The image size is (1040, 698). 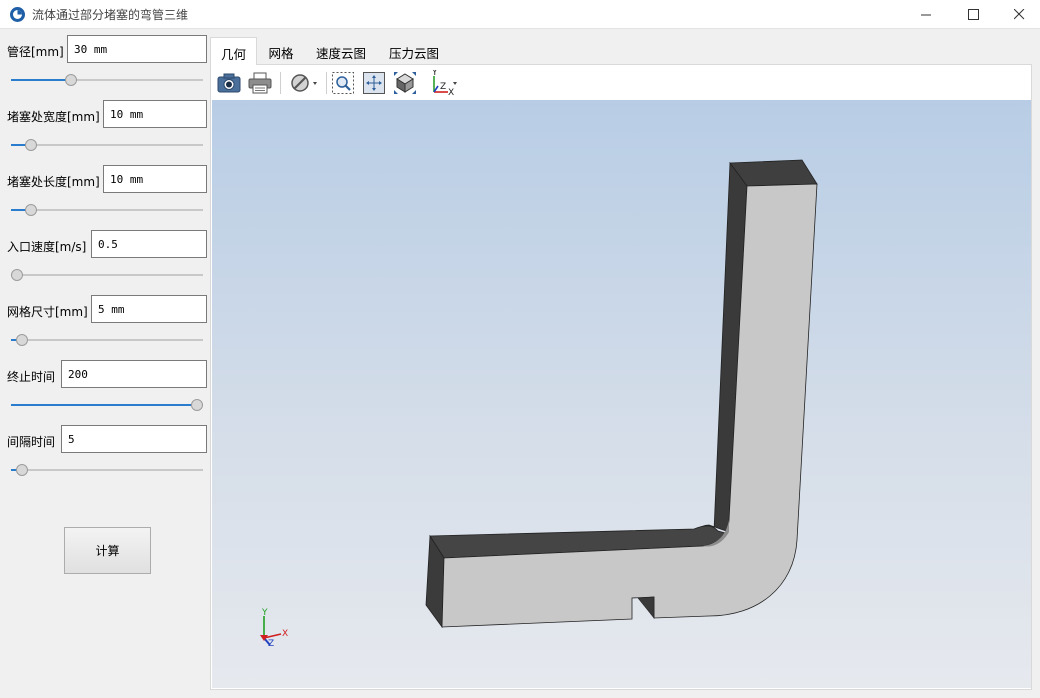 What do you see at coordinates (35, 52) in the screenshot?
I see `param-label-pipe-diameter: 管径[mm]` at bounding box center [35, 52].